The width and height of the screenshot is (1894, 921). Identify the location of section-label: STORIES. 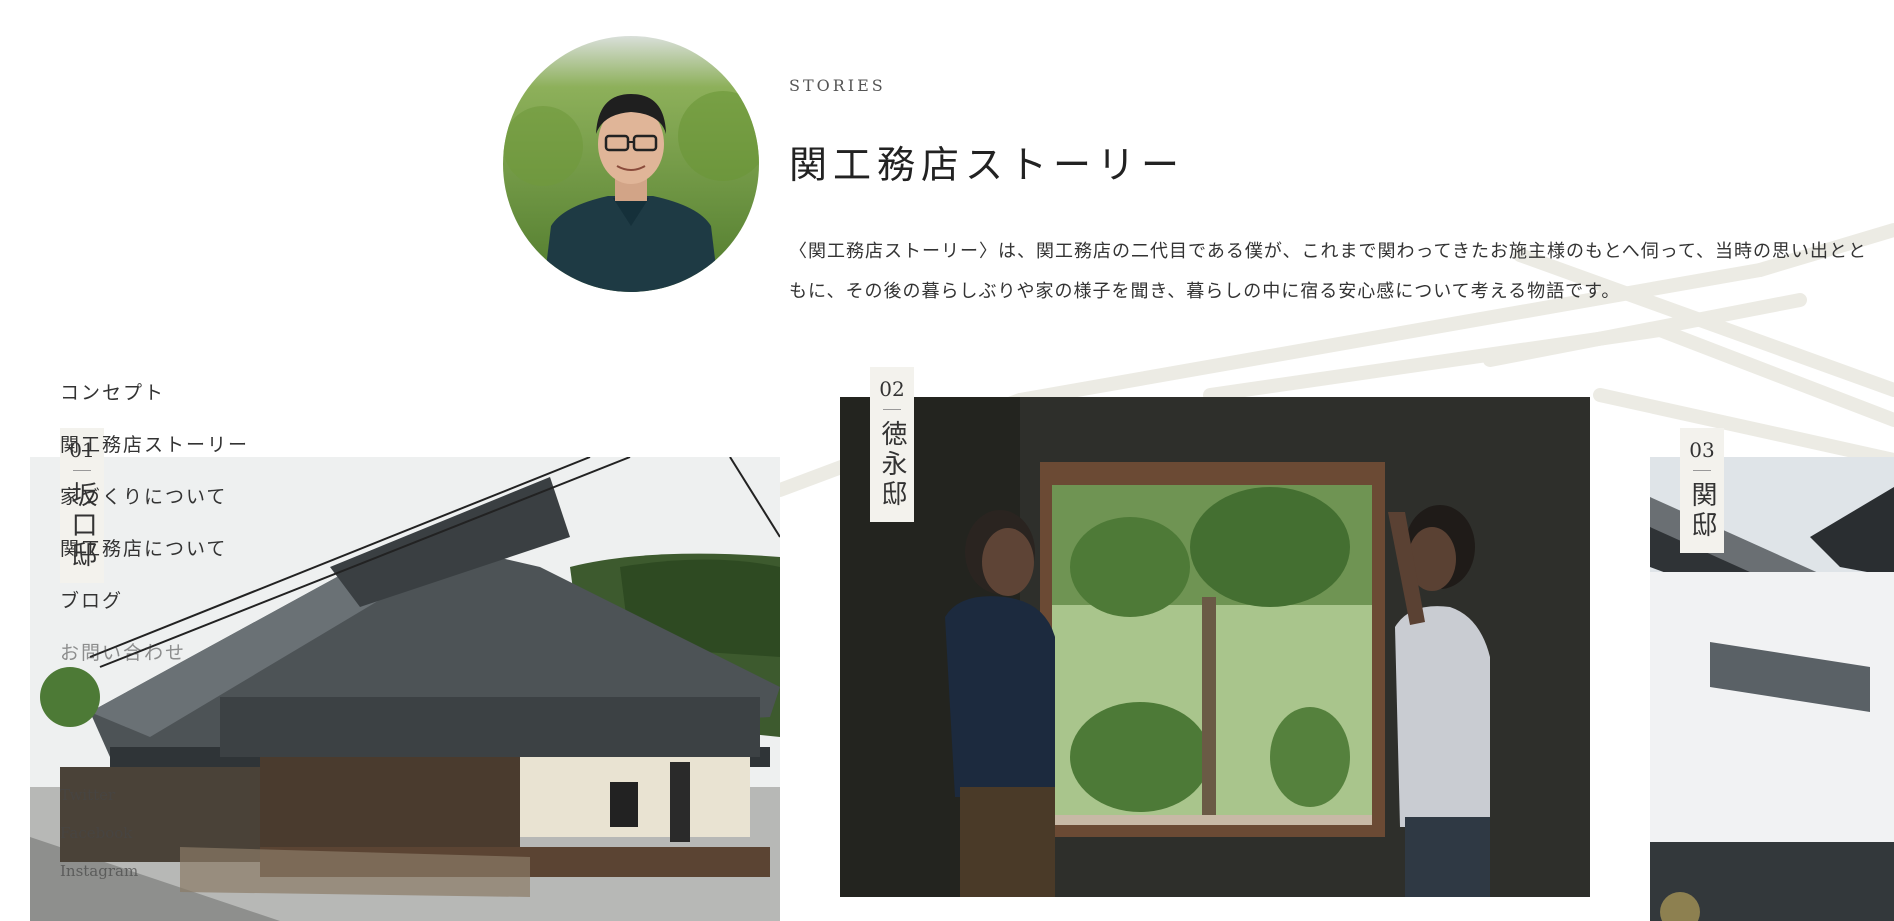
(837, 85).